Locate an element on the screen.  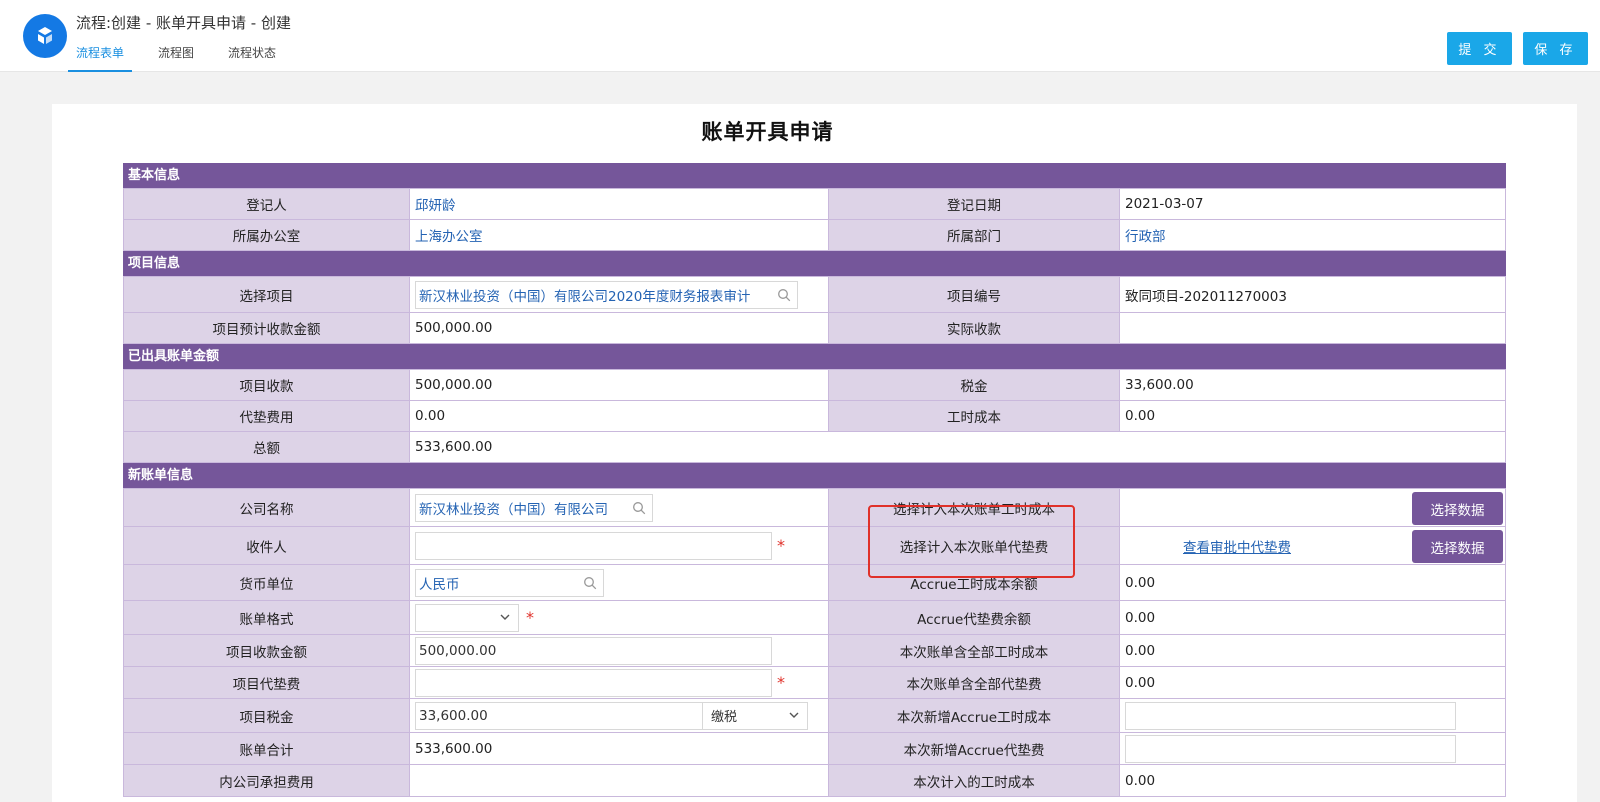
select-project-value: 新汉林业投资（中国）有限公司2020年度财务报表审计 is located at coordinates (585, 296).